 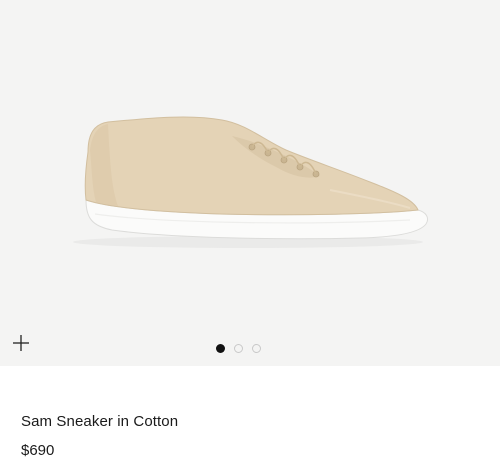 I want to click on image-carousel-indicator, so click(x=238, y=348).